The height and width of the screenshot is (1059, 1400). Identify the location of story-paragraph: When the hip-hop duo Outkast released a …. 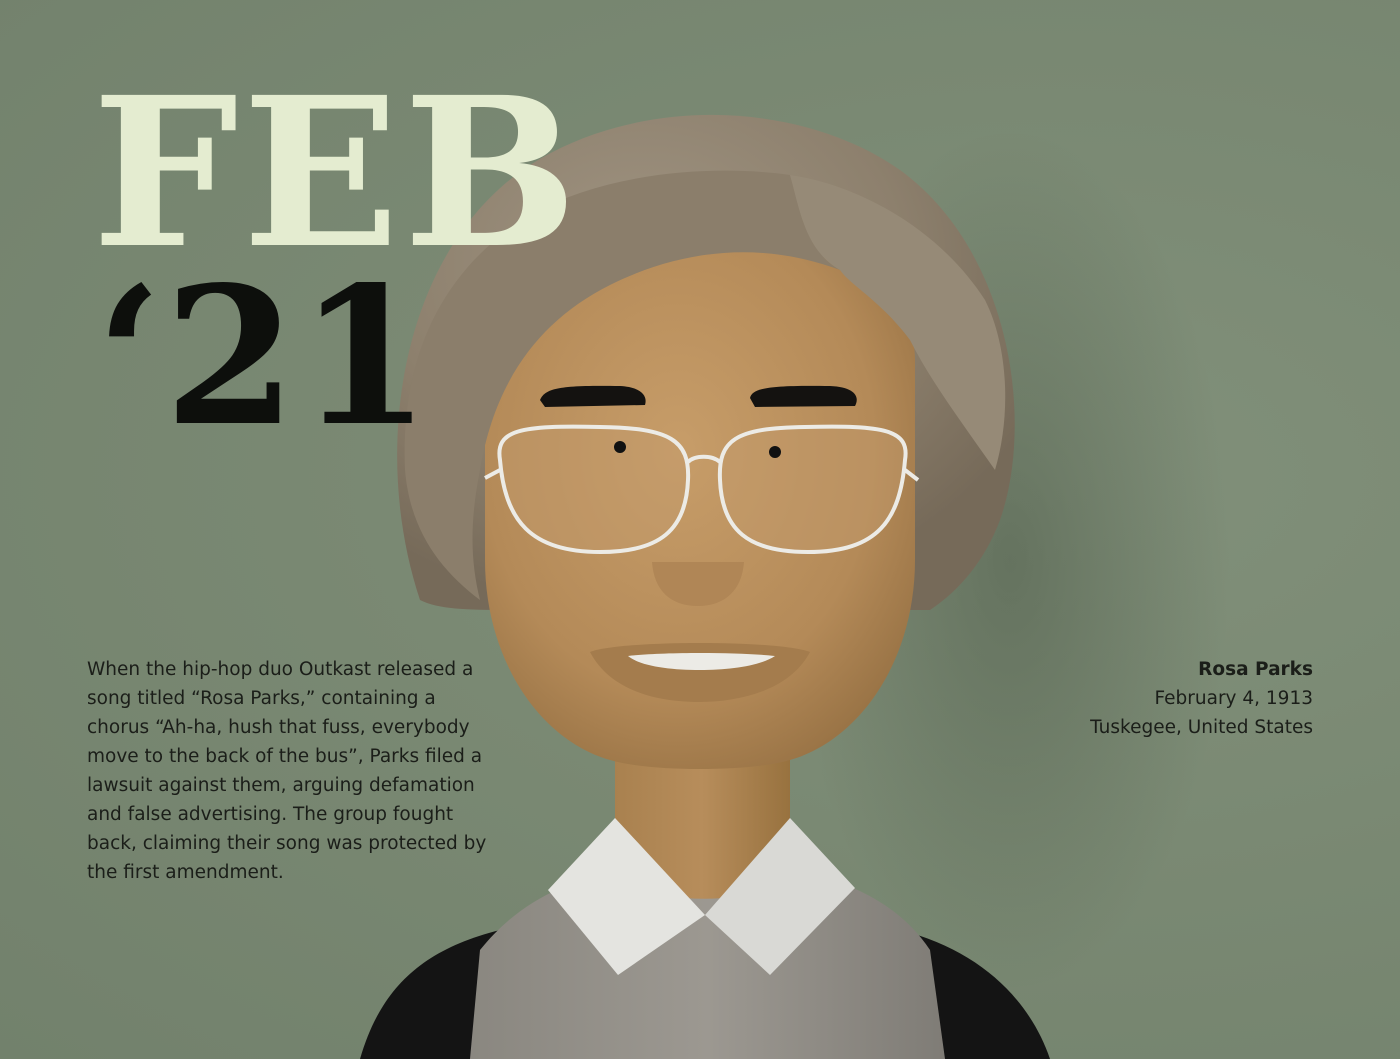
(287, 771).